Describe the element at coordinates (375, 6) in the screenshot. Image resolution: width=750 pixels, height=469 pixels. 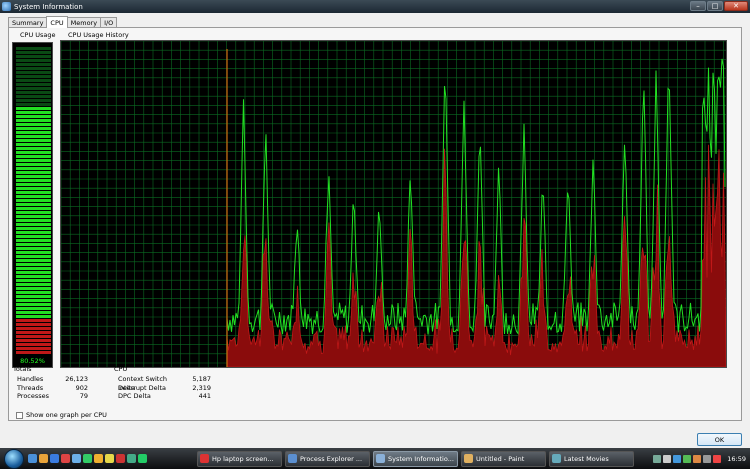
I see `title-bar: System Information – □ ✕` at that location.